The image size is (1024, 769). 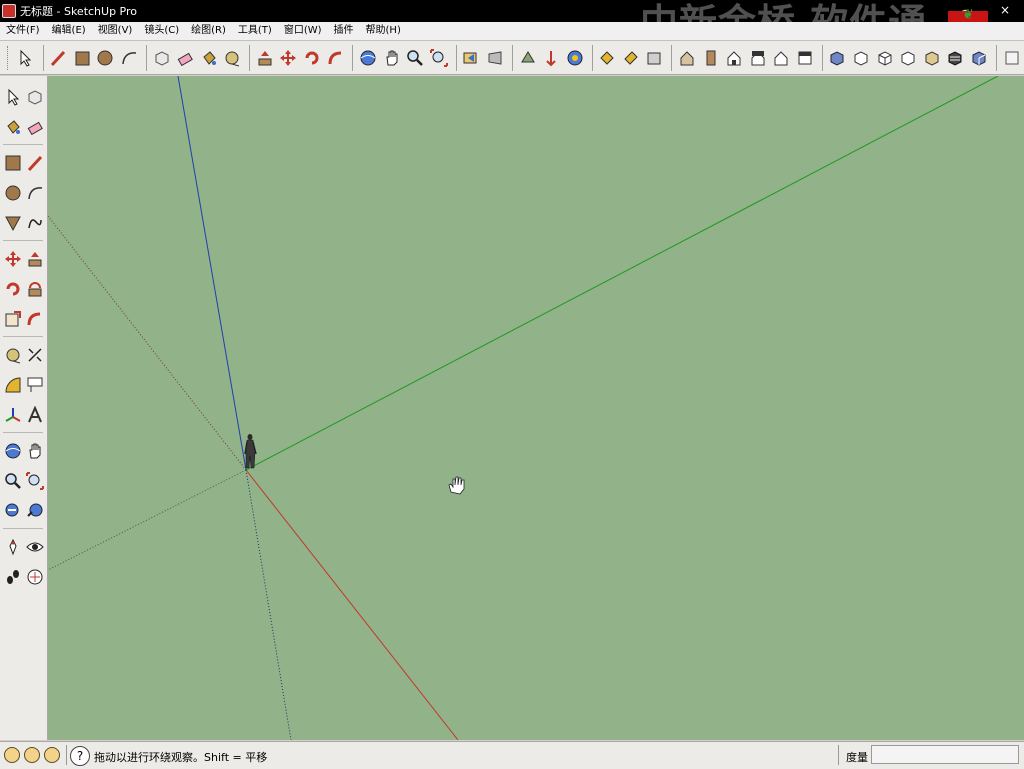 I want to click on shaded-texture-icon, so click(x=861, y=58).